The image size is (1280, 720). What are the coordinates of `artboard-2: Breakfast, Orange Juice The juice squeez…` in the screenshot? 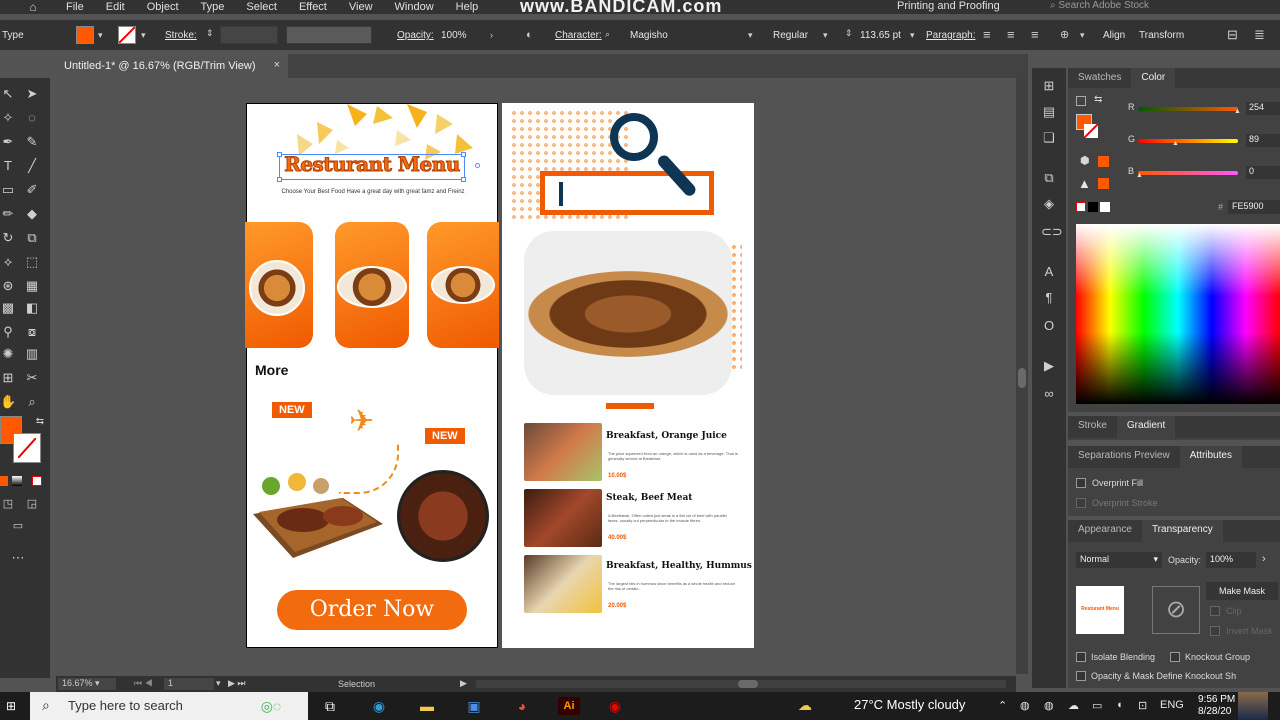 It's located at (628, 375).